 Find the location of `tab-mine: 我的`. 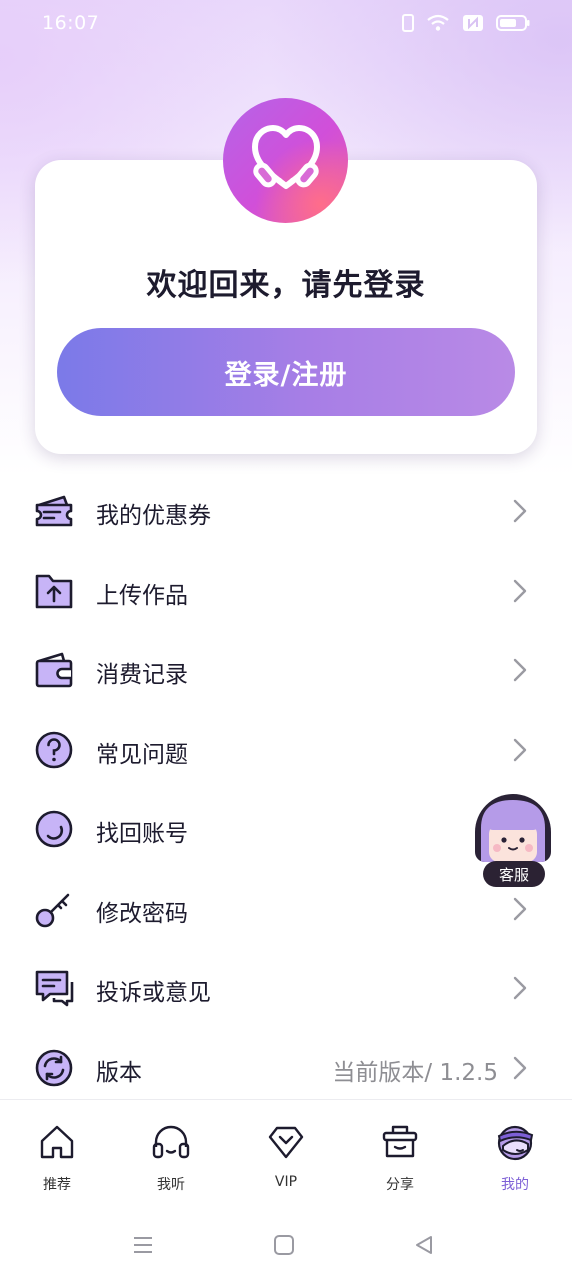

tab-mine: 我的 is located at coordinates (515, 1158).